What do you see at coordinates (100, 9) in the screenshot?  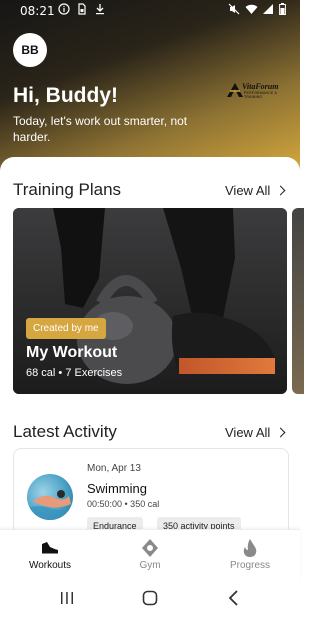 I see `download-icon` at bounding box center [100, 9].